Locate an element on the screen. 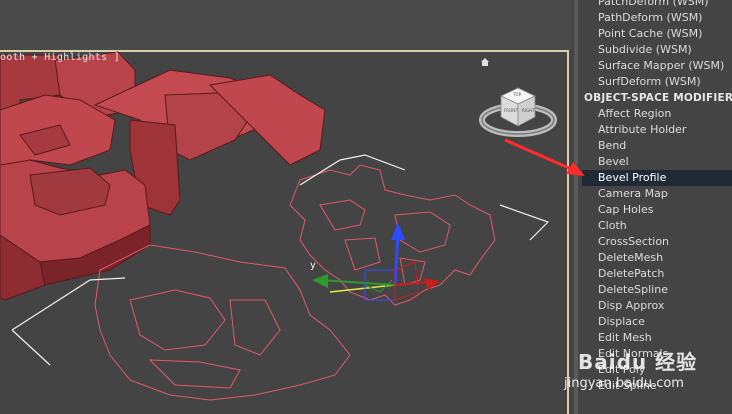 This screenshot has width=732, height=414. modifier-item-edit-normals: Edit Normals is located at coordinates (657, 354).